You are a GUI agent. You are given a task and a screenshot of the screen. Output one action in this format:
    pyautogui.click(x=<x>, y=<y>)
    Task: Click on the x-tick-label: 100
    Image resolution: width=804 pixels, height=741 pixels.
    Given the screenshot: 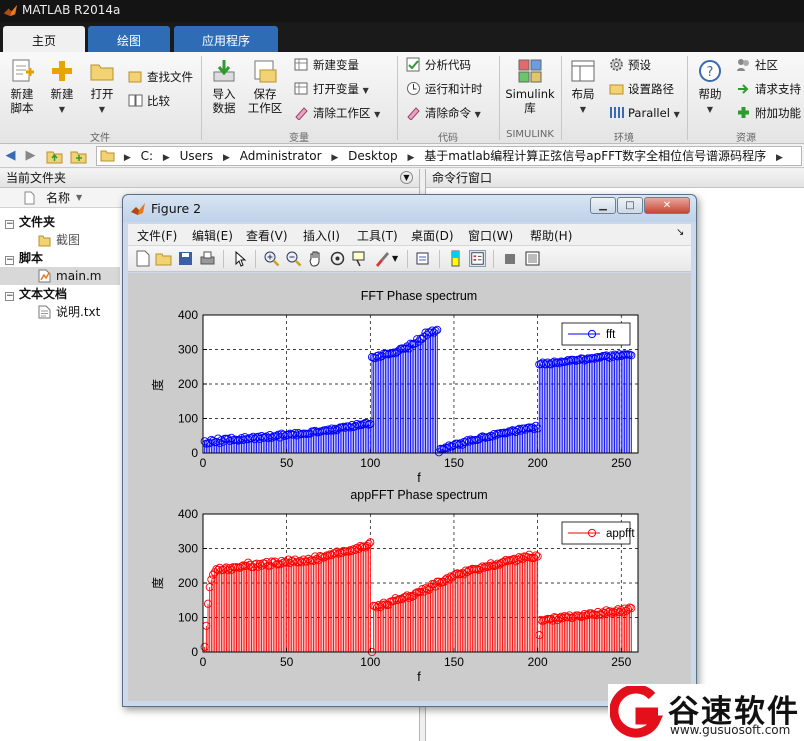 What is the action you would take?
    pyautogui.click(x=370, y=463)
    